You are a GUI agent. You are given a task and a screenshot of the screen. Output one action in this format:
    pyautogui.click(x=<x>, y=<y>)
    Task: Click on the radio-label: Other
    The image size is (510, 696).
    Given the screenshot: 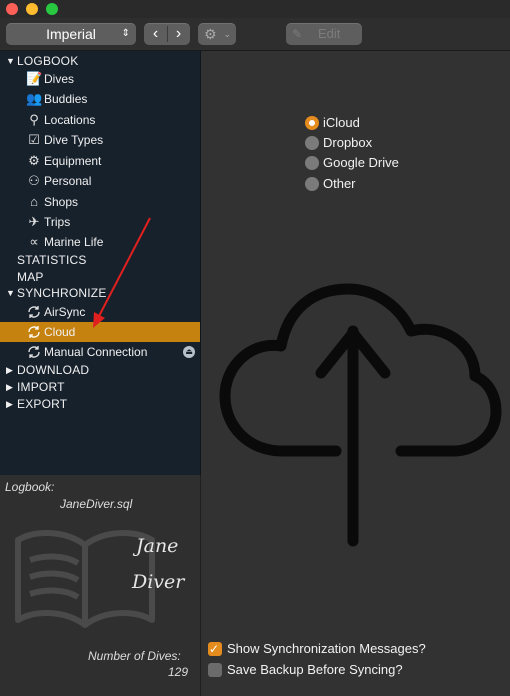 What is the action you would take?
    pyautogui.click(x=339, y=183)
    